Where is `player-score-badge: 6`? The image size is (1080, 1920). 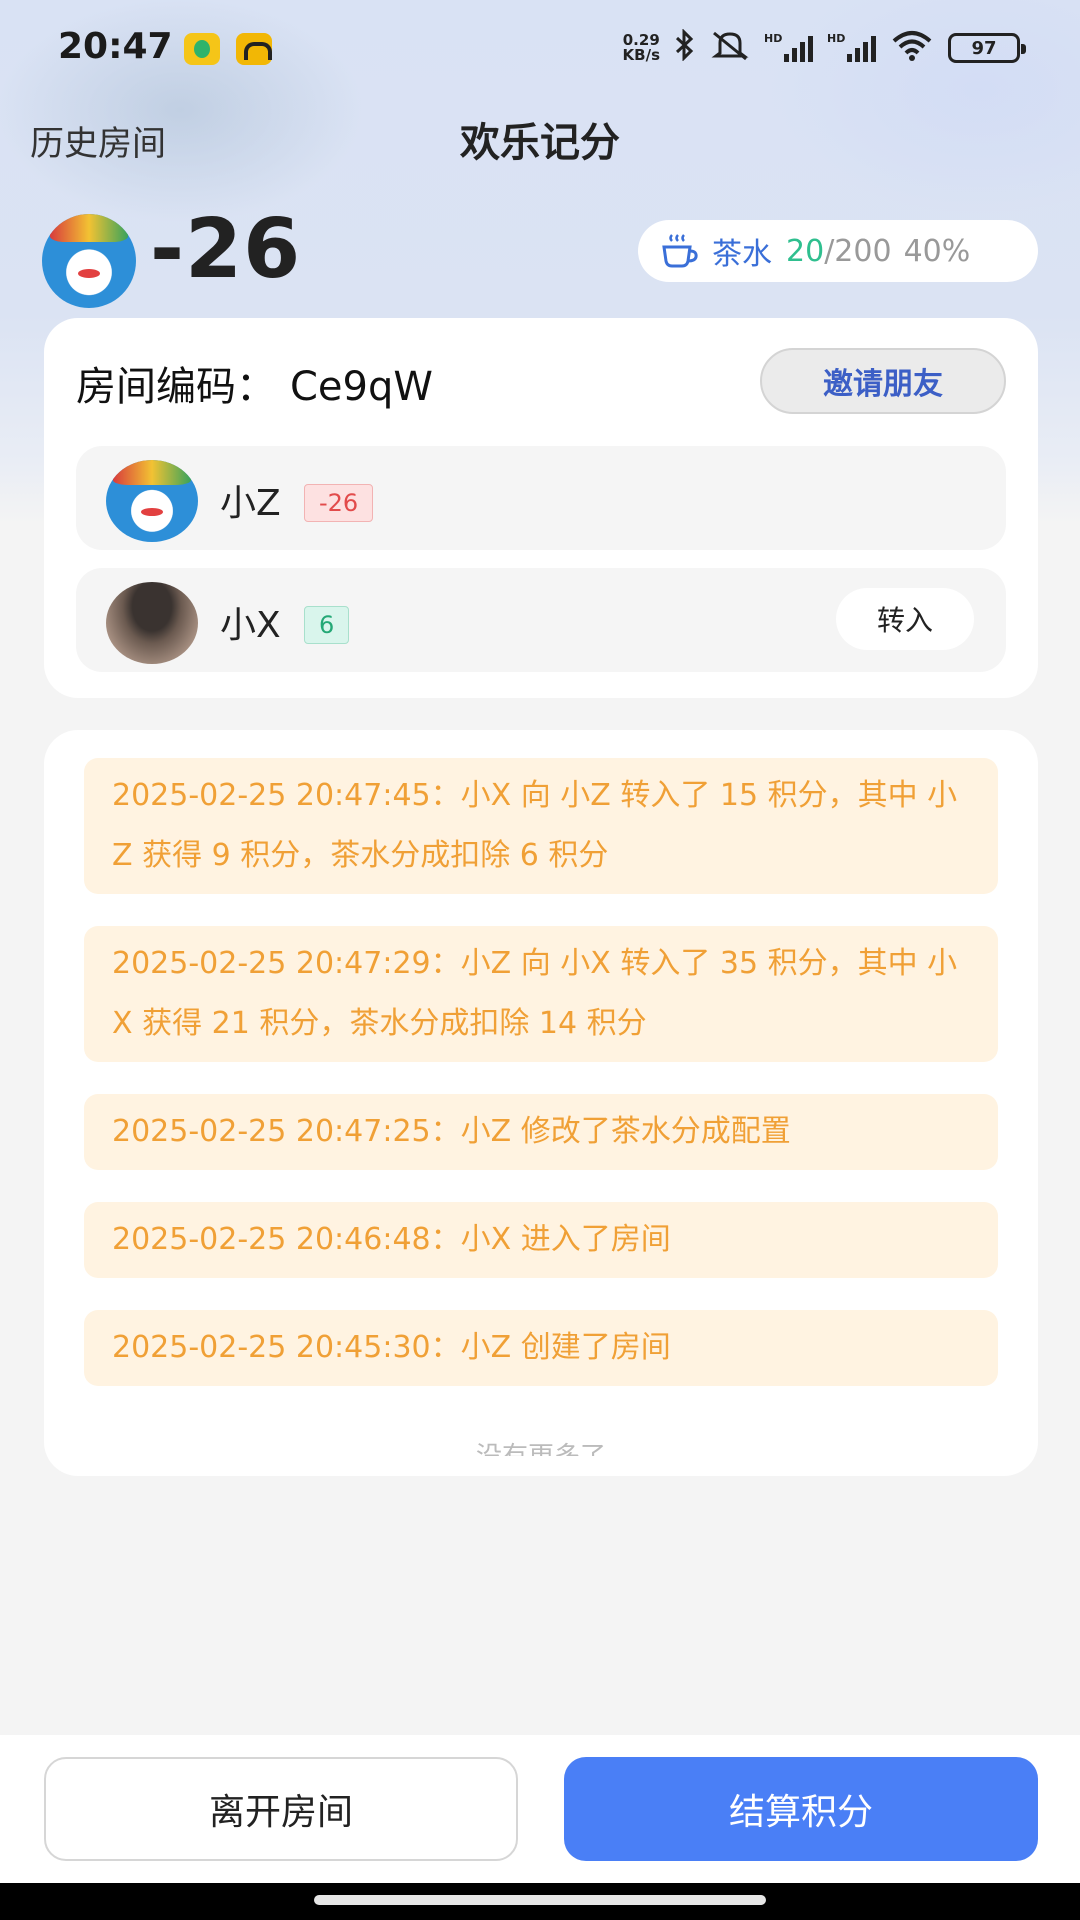
player-score-badge: 6 is located at coordinates (327, 625).